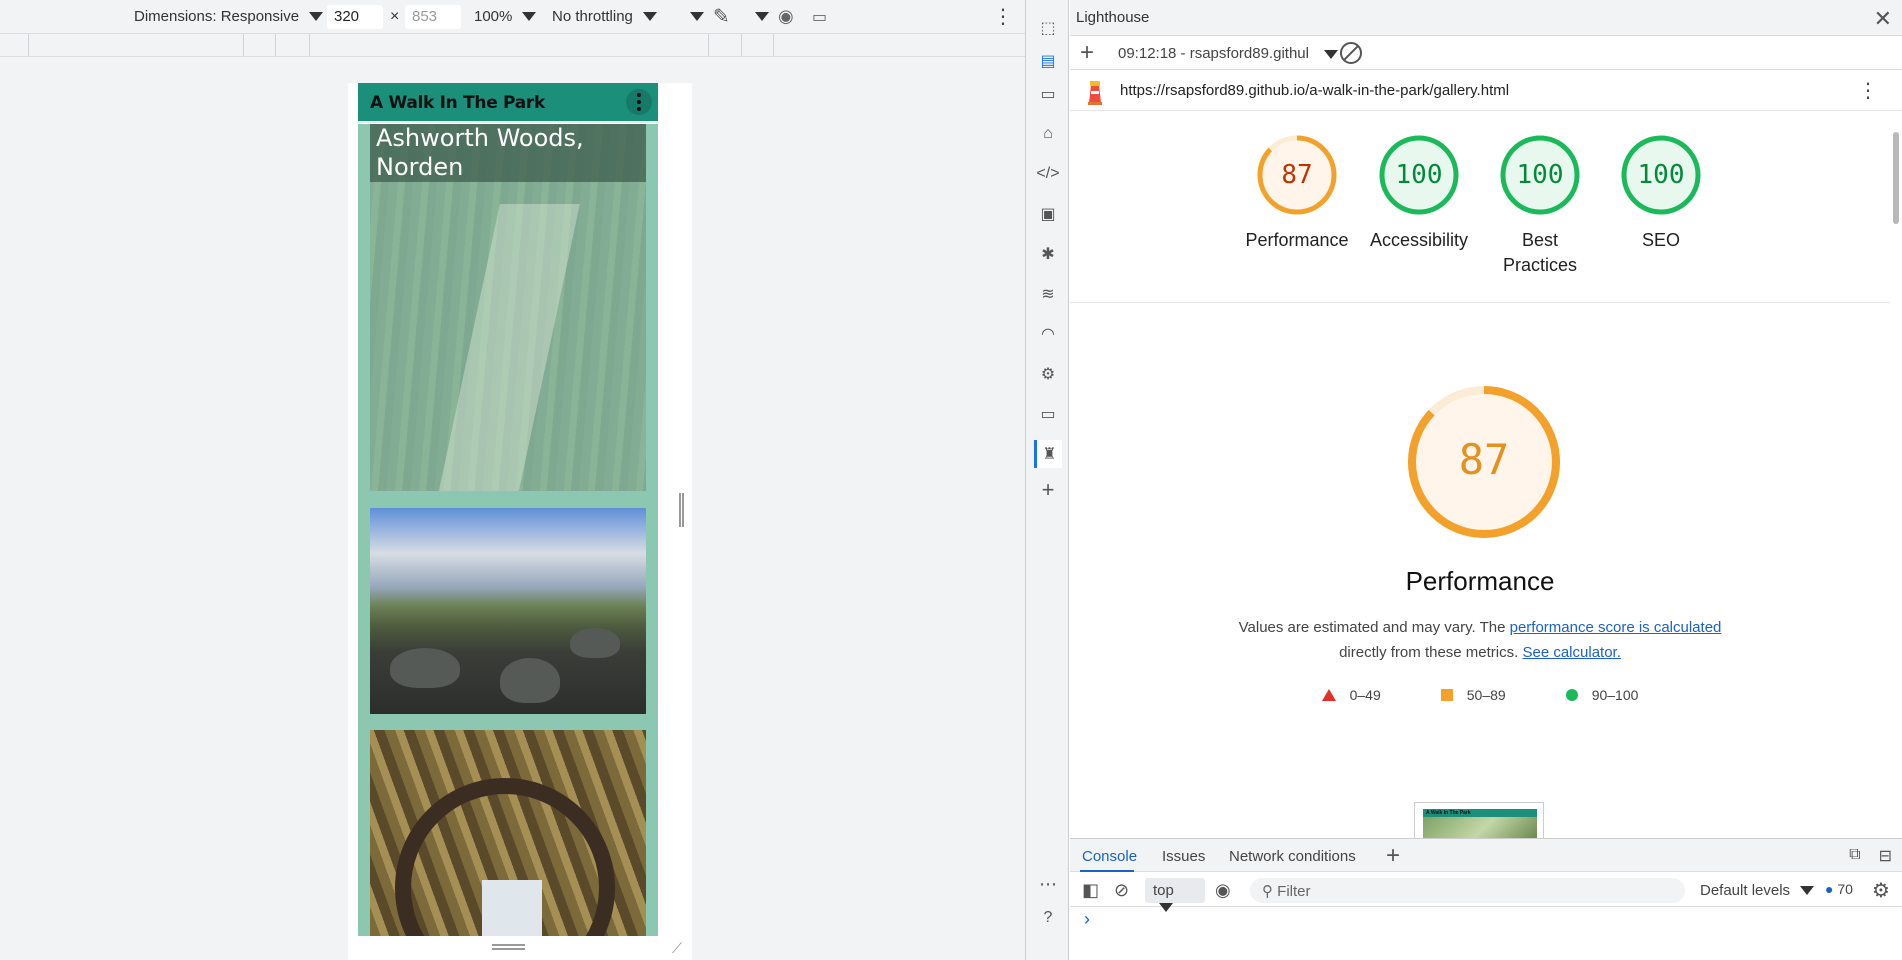  What do you see at coordinates (1121, 890) in the screenshot?
I see `clear-console-icon: ⊘` at bounding box center [1121, 890].